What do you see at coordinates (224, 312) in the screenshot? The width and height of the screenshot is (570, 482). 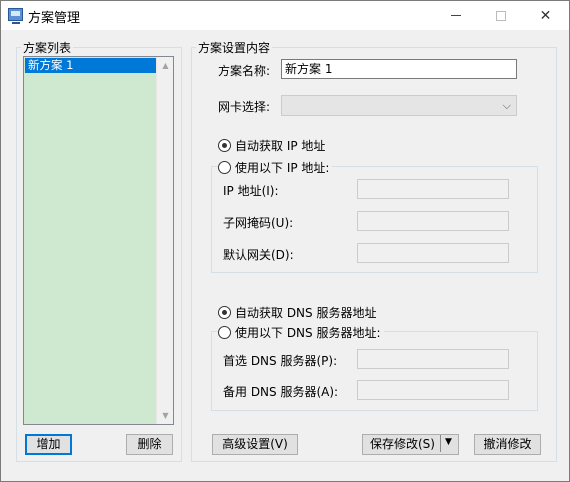 I see `auto-dns-radio-dot` at bounding box center [224, 312].